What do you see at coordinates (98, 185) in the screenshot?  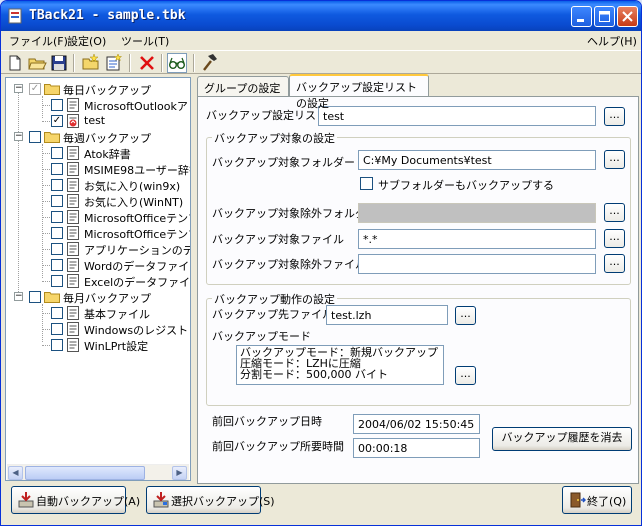 I see `tree-item: お気に入り(win9x)` at bounding box center [98, 185].